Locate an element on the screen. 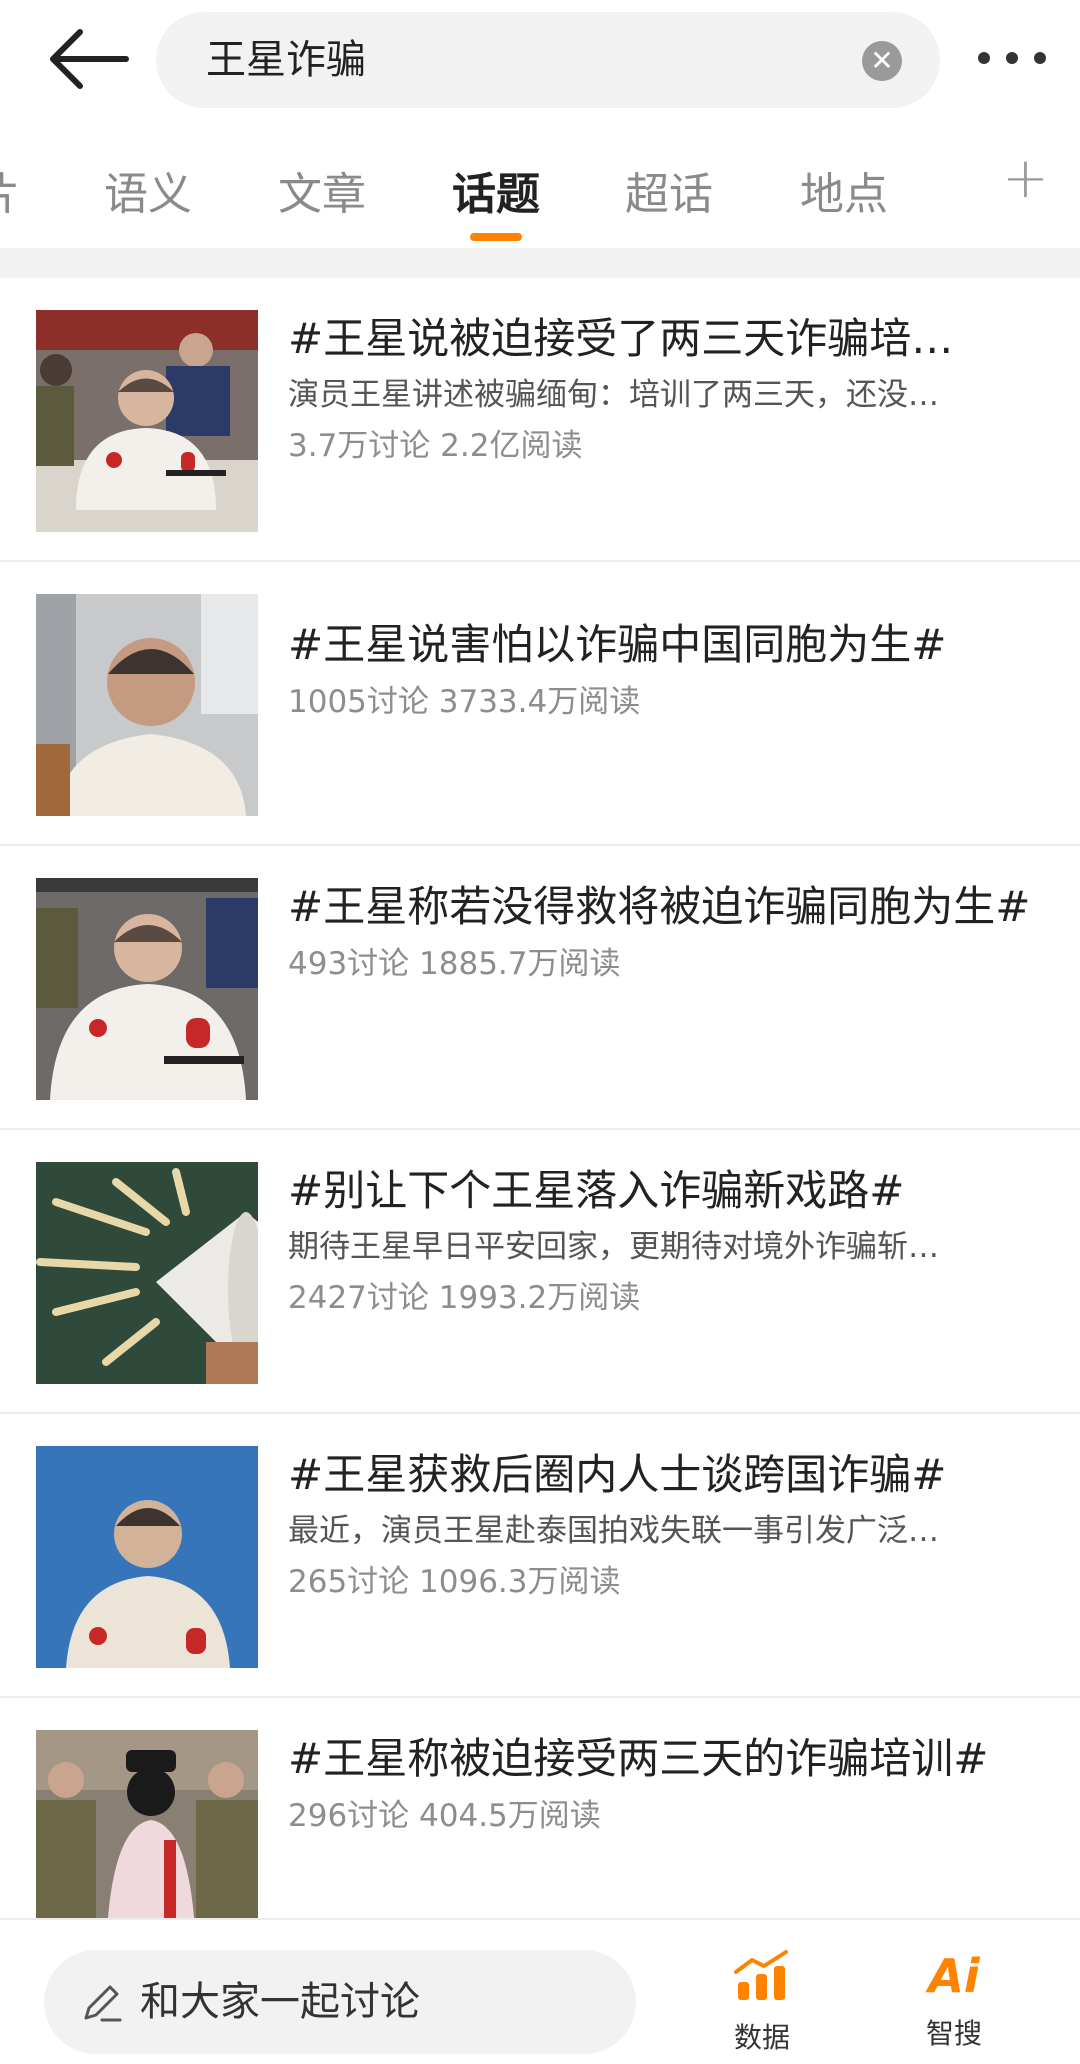 The image size is (1080, 2064). bottom-bar: 和大家一起讨论 数据 Ai 智搜 is located at coordinates (540, 1991).